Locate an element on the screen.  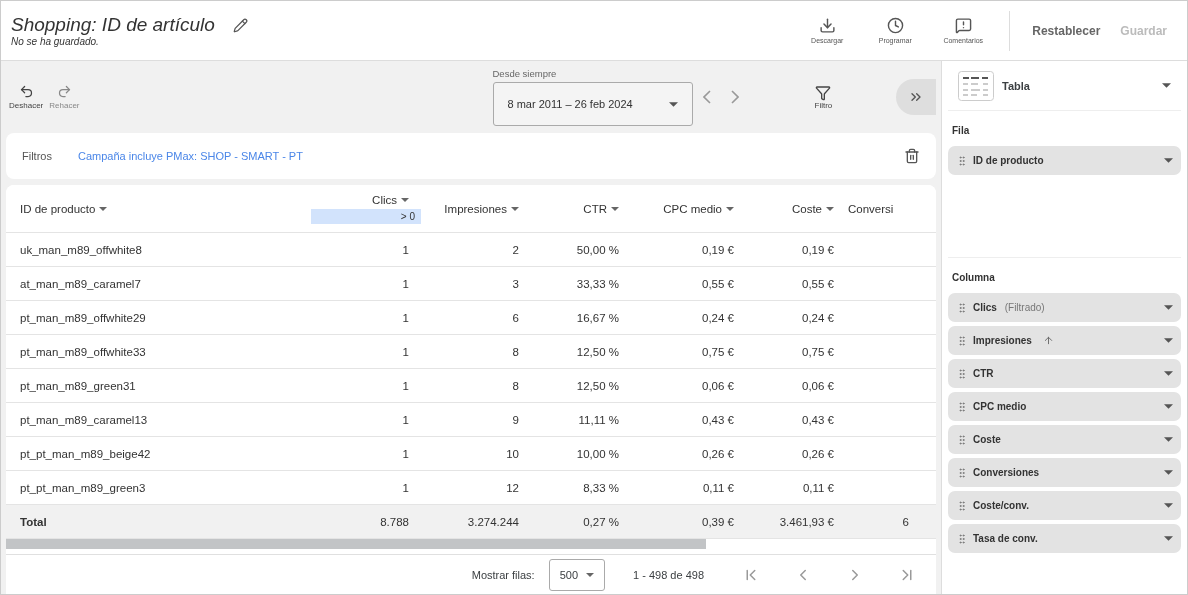
column-section-label: Columna is located at coordinates (973, 278).